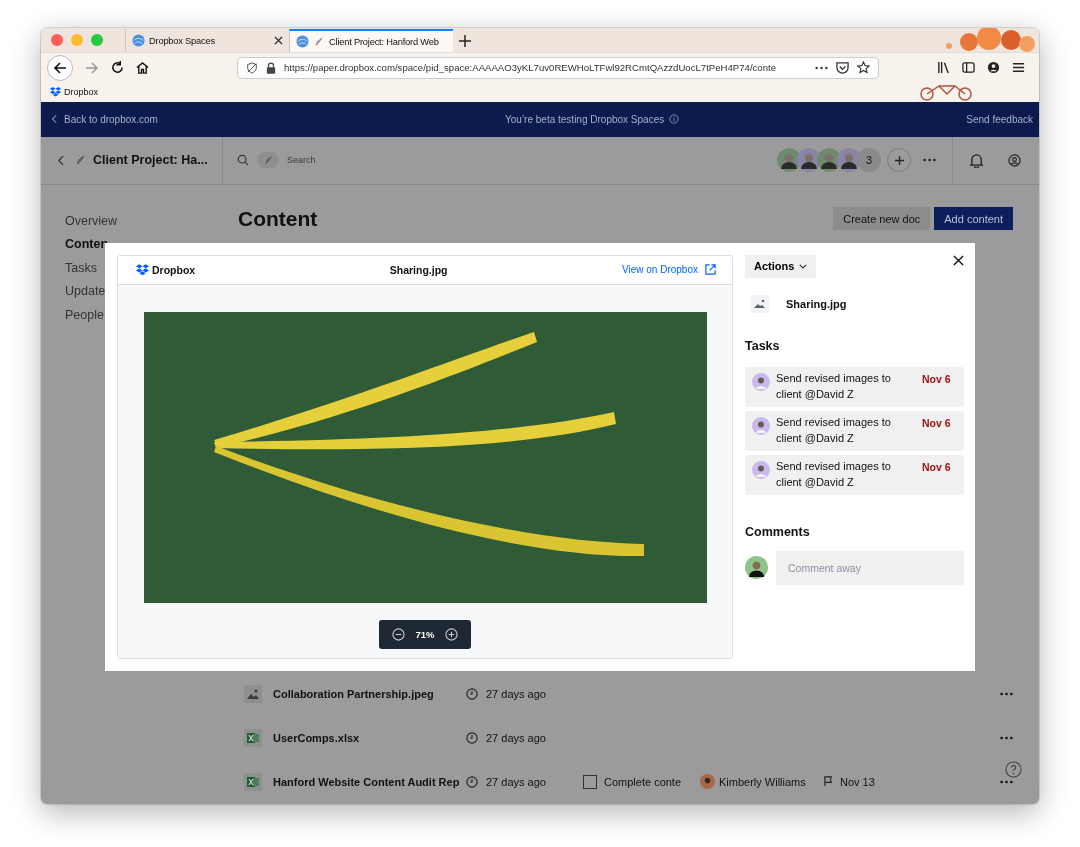 This screenshot has height=847, width=1080. What do you see at coordinates (465, 41) in the screenshot?
I see `new-tab-icon` at bounding box center [465, 41].